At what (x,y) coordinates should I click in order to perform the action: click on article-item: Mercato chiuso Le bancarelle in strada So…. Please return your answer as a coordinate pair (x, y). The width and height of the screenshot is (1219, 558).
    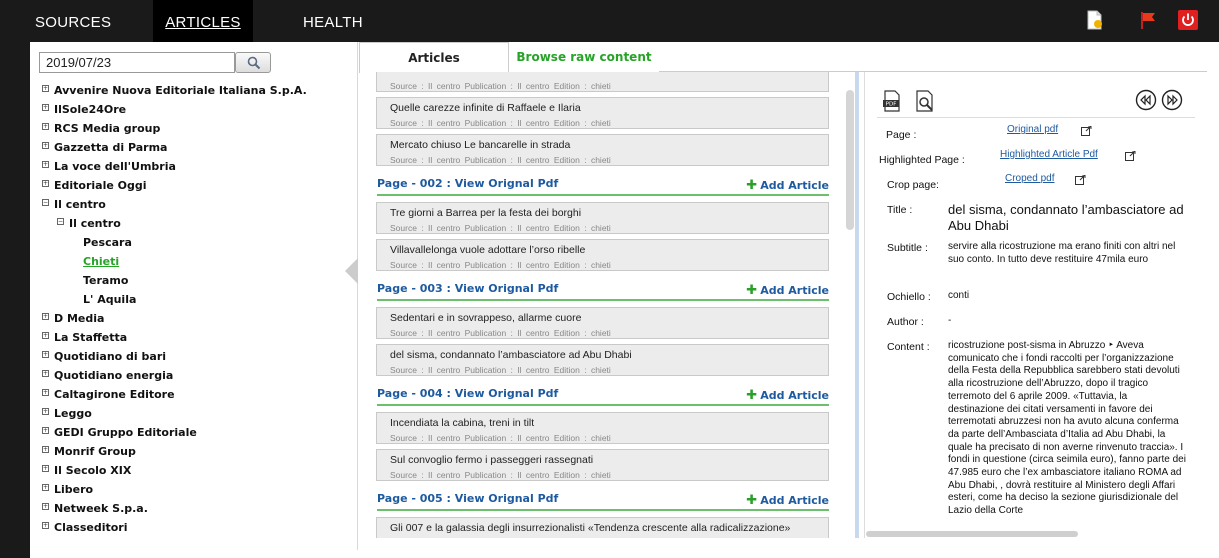
    Looking at the image, I should click on (602, 150).